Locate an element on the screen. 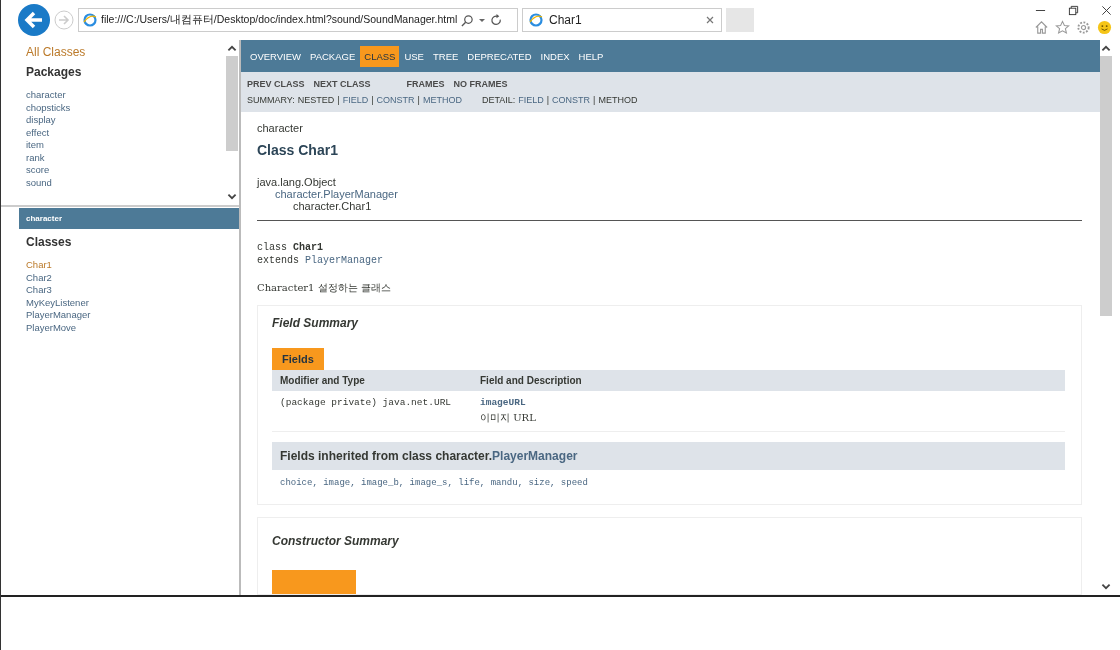  dropdown-icon is located at coordinates (482, 20).